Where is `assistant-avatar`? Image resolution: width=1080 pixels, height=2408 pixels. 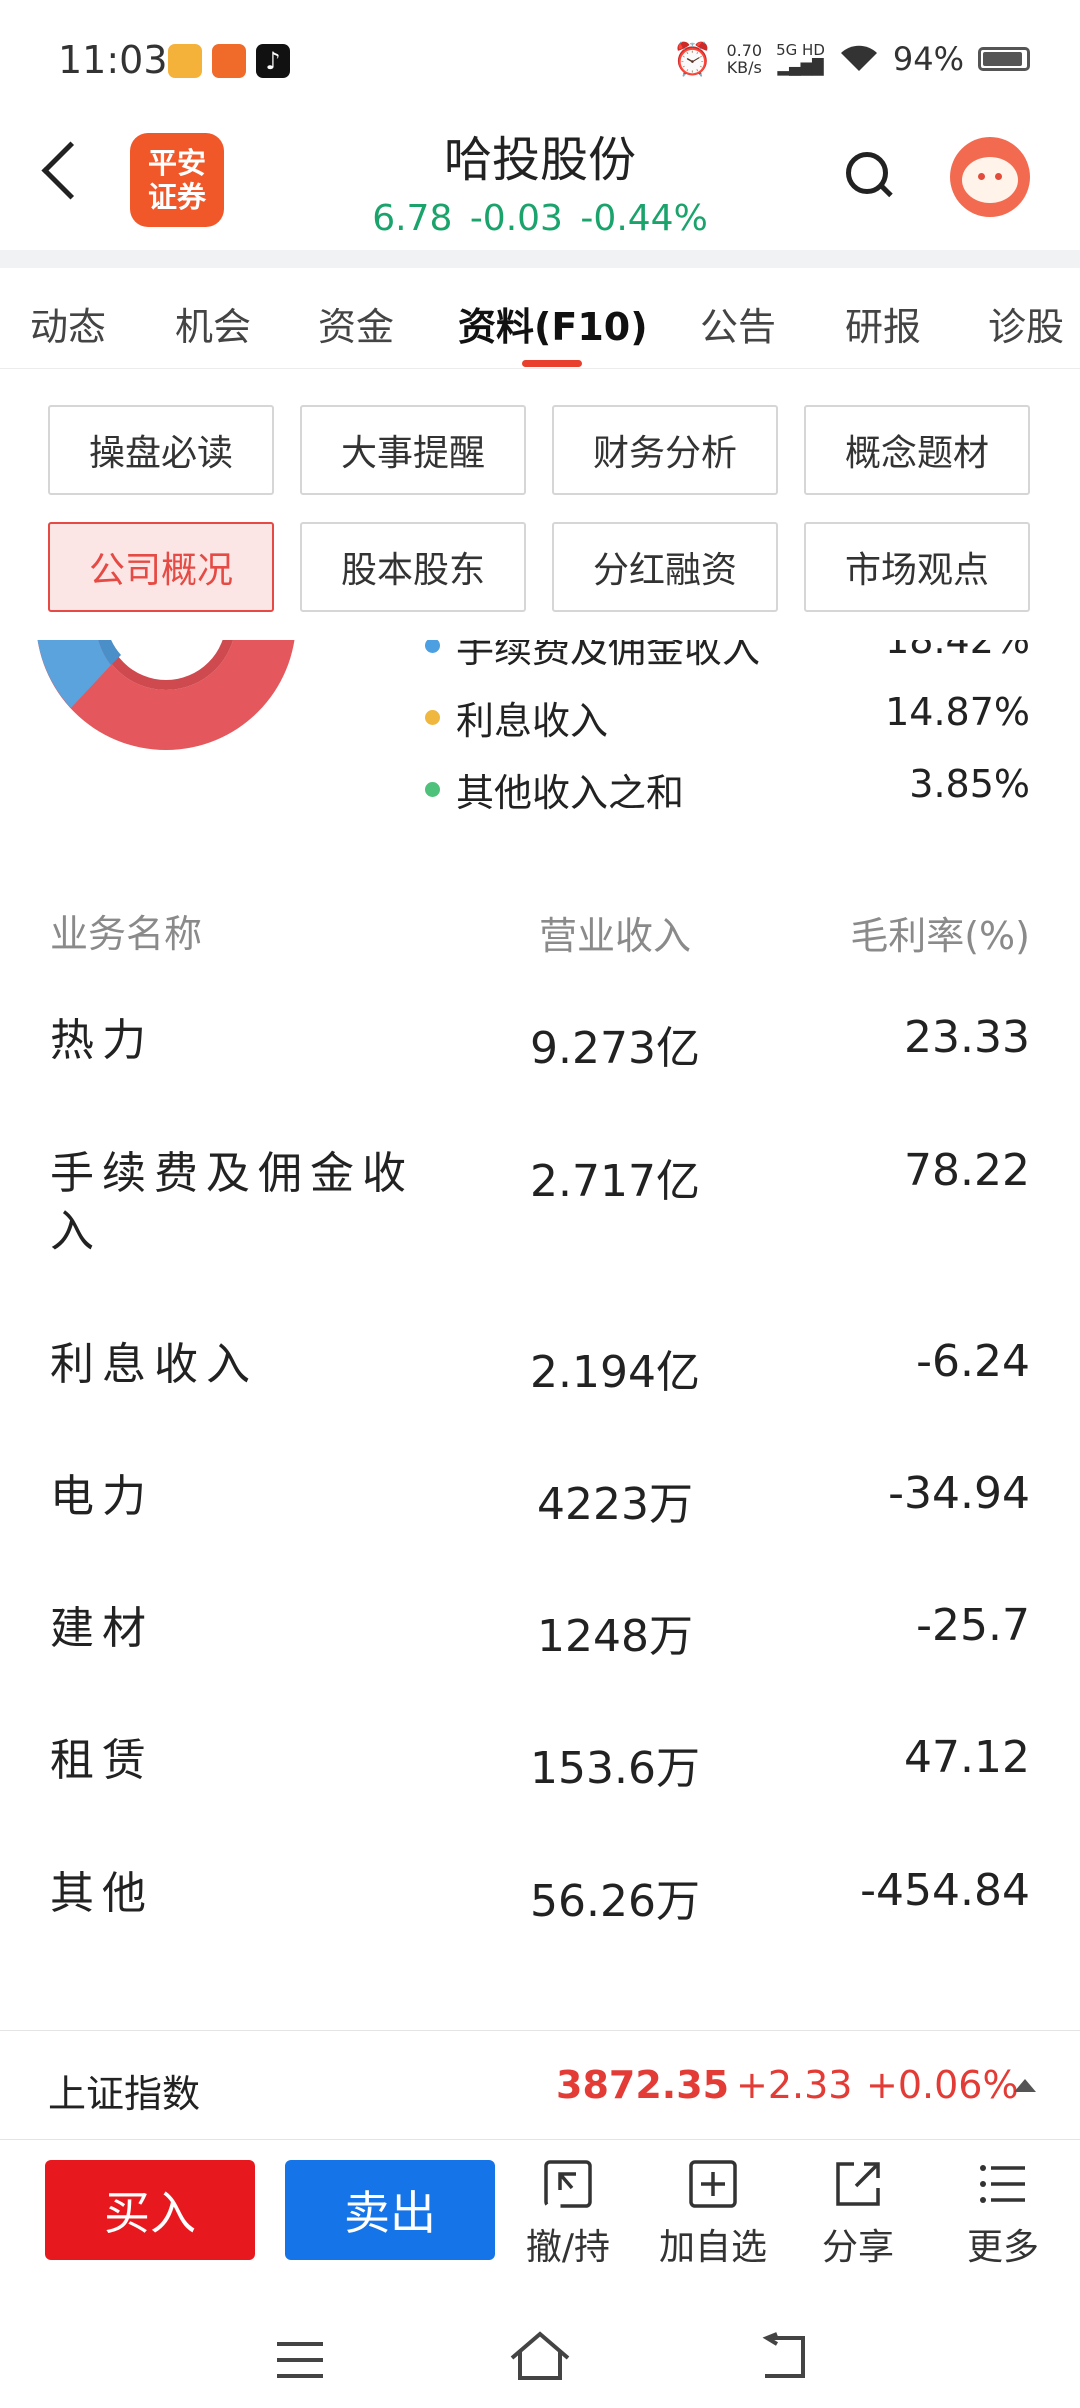
assistant-avatar is located at coordinates (990, 177).